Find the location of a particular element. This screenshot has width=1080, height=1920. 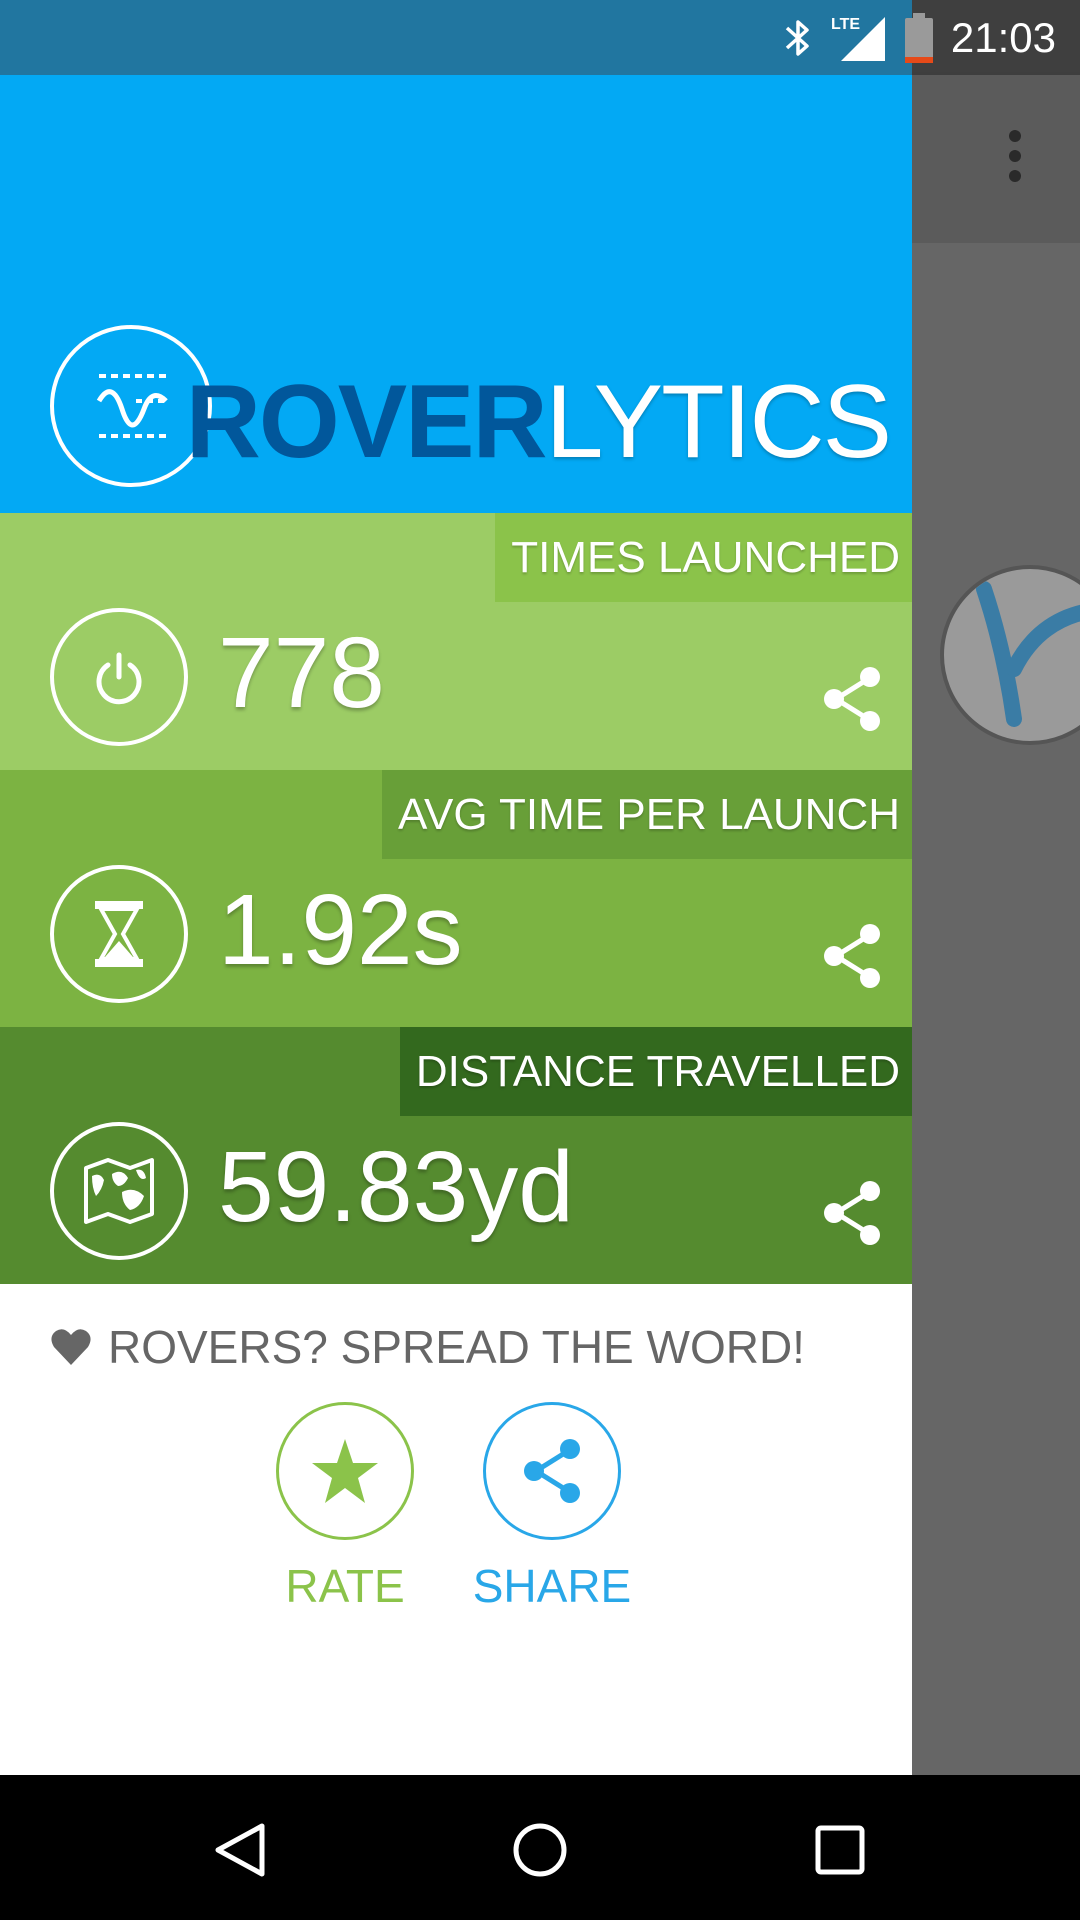

overflow-menu-icon is located at coordinates (1015, 160).